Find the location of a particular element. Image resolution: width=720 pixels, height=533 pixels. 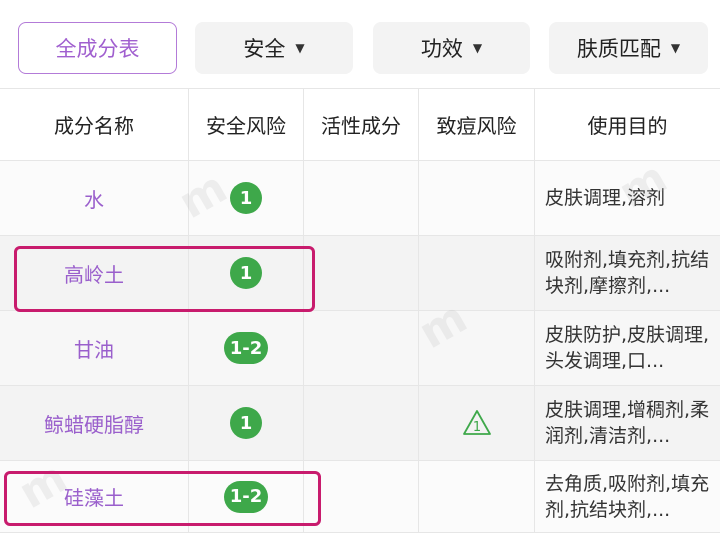

header-cell: 致痘风险 is located at coordinates (477, 124).